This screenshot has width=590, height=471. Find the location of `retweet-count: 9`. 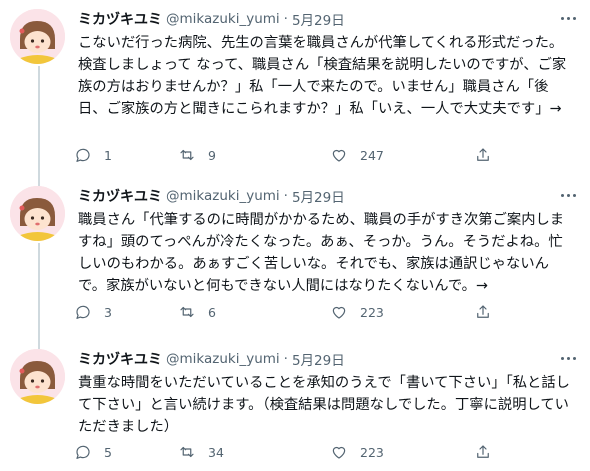

retweet-count: 9 is located at coordinates (212, 155).